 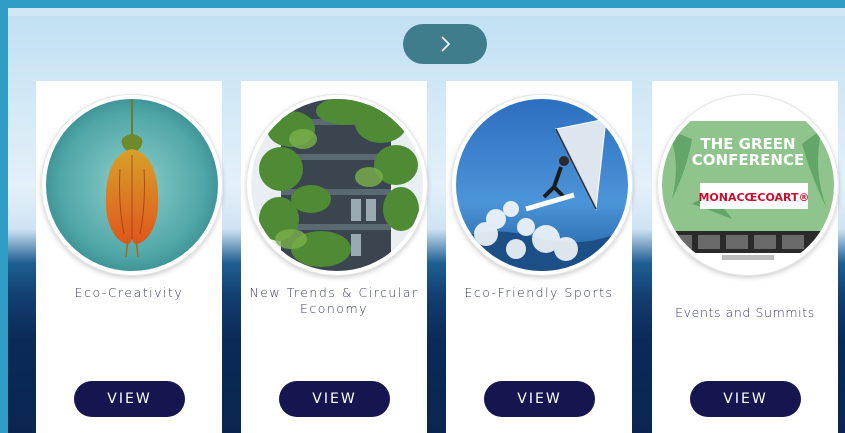 I want to click on conference-image: THE GREEN CONFERENCE MONACŒCOART®, so click(x=748, y=185).